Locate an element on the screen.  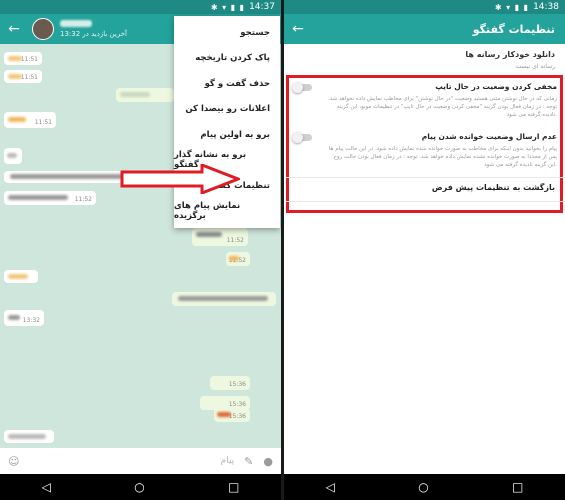
message-input: پیام is located at coordinates (132, 461).